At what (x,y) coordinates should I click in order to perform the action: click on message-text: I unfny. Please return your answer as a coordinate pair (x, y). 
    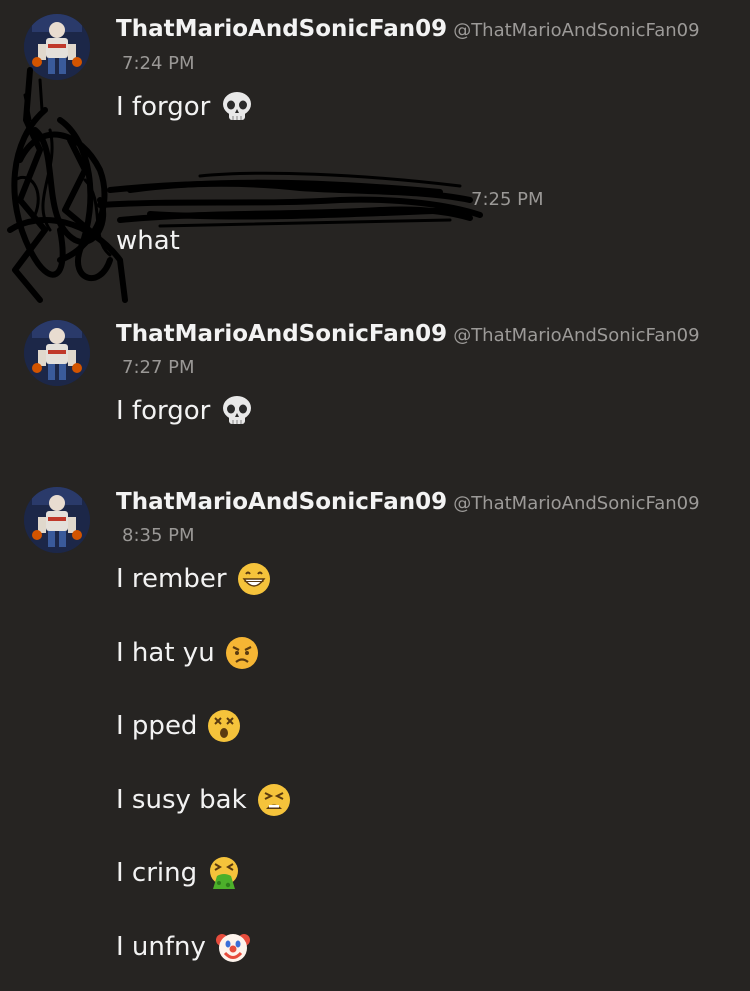
    Looking at the image, I should click on (183, 947).